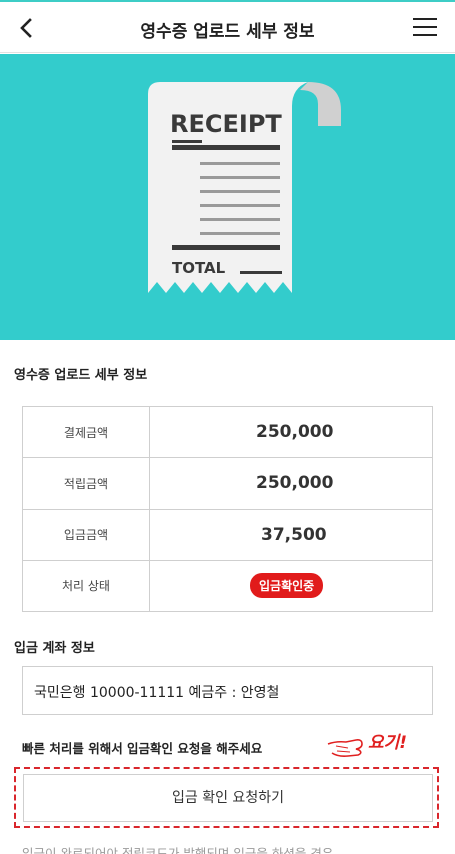 The width and height of the screenshot is (455, 854). I want to click on table-row: 적립금액 250,000, so click(227, 483).